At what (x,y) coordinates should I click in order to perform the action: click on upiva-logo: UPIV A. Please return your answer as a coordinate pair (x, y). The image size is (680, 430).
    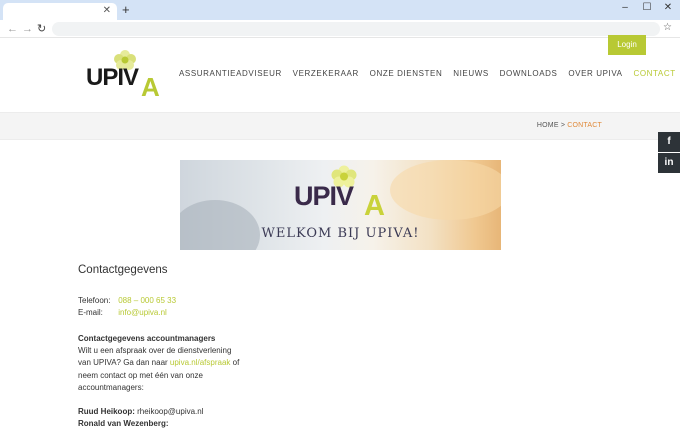
    Looking at the image, I should click on (126, 73).